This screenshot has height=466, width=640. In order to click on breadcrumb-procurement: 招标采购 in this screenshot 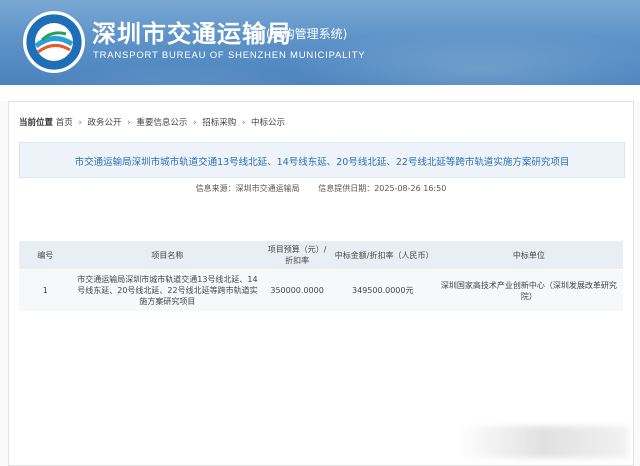, I will do `click(219, 123)`.